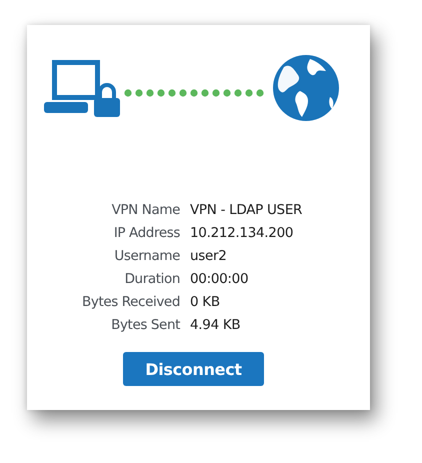 The image size is (422, 463). Describe the element at coordinates (209, 256) in the screenshot. I see `field-value: user2` at that location.